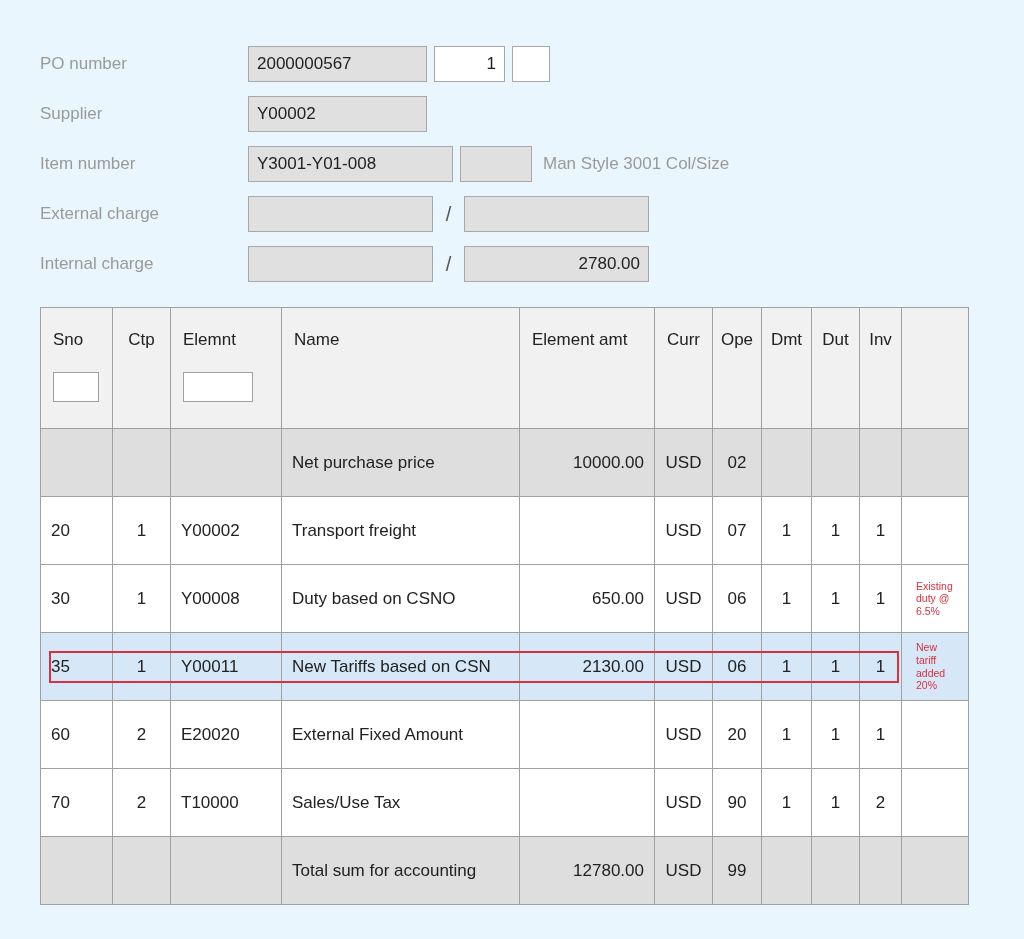  What do you see at coordinates (786, 340) in the screenshot?
I see `column-header: Dmt` at bounding box center [786, 340].